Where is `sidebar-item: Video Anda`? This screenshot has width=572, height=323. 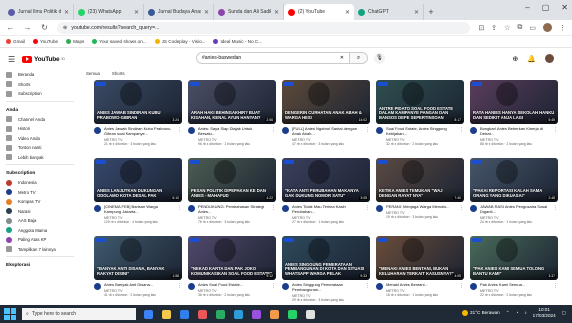 sidebar-item: Video Anda is located at coordinates (43, 139).